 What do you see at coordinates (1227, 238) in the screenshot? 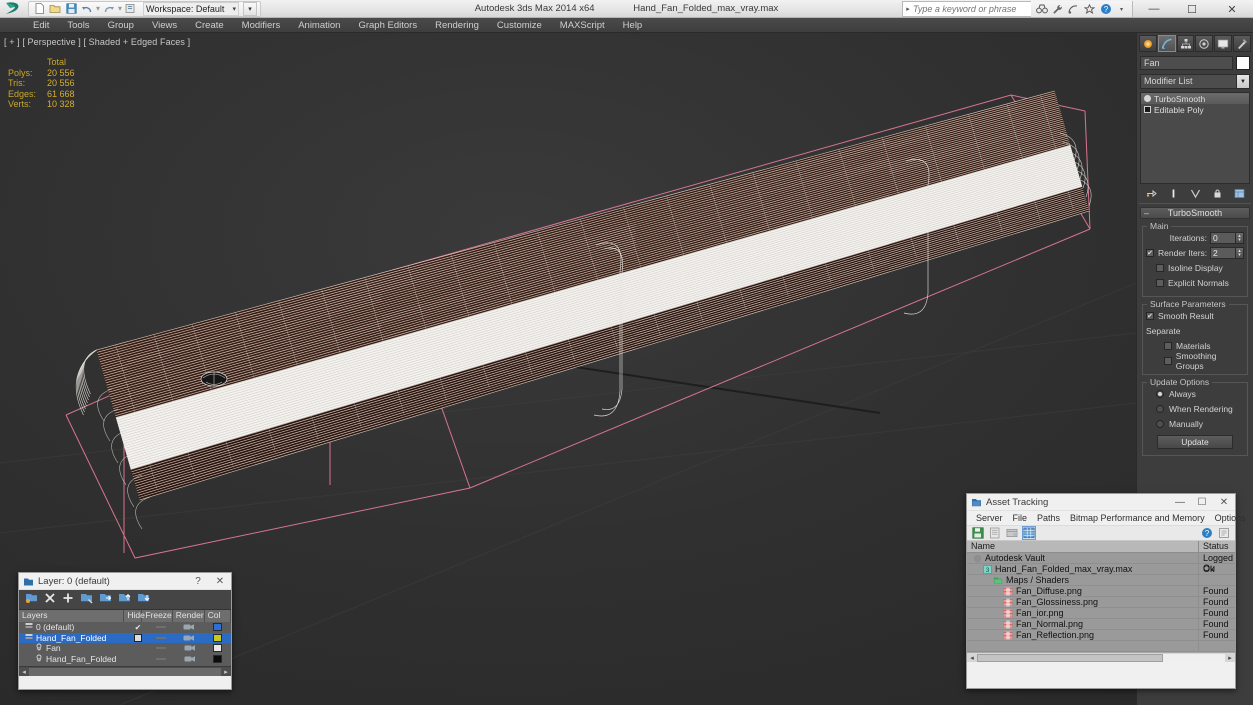
I see `iterations-spinner: 0 ▴ ▾` at bounding box center [1227, 238].